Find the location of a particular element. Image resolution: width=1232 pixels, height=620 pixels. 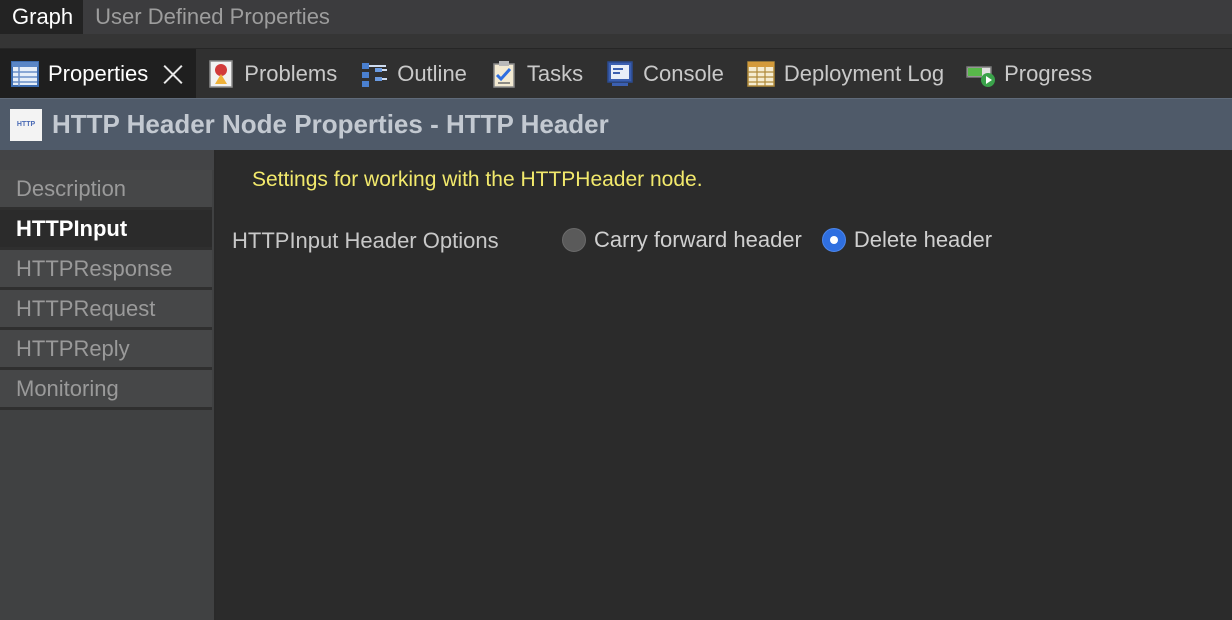

delete-header-label: Delete header is located at coordinates (923, 240).